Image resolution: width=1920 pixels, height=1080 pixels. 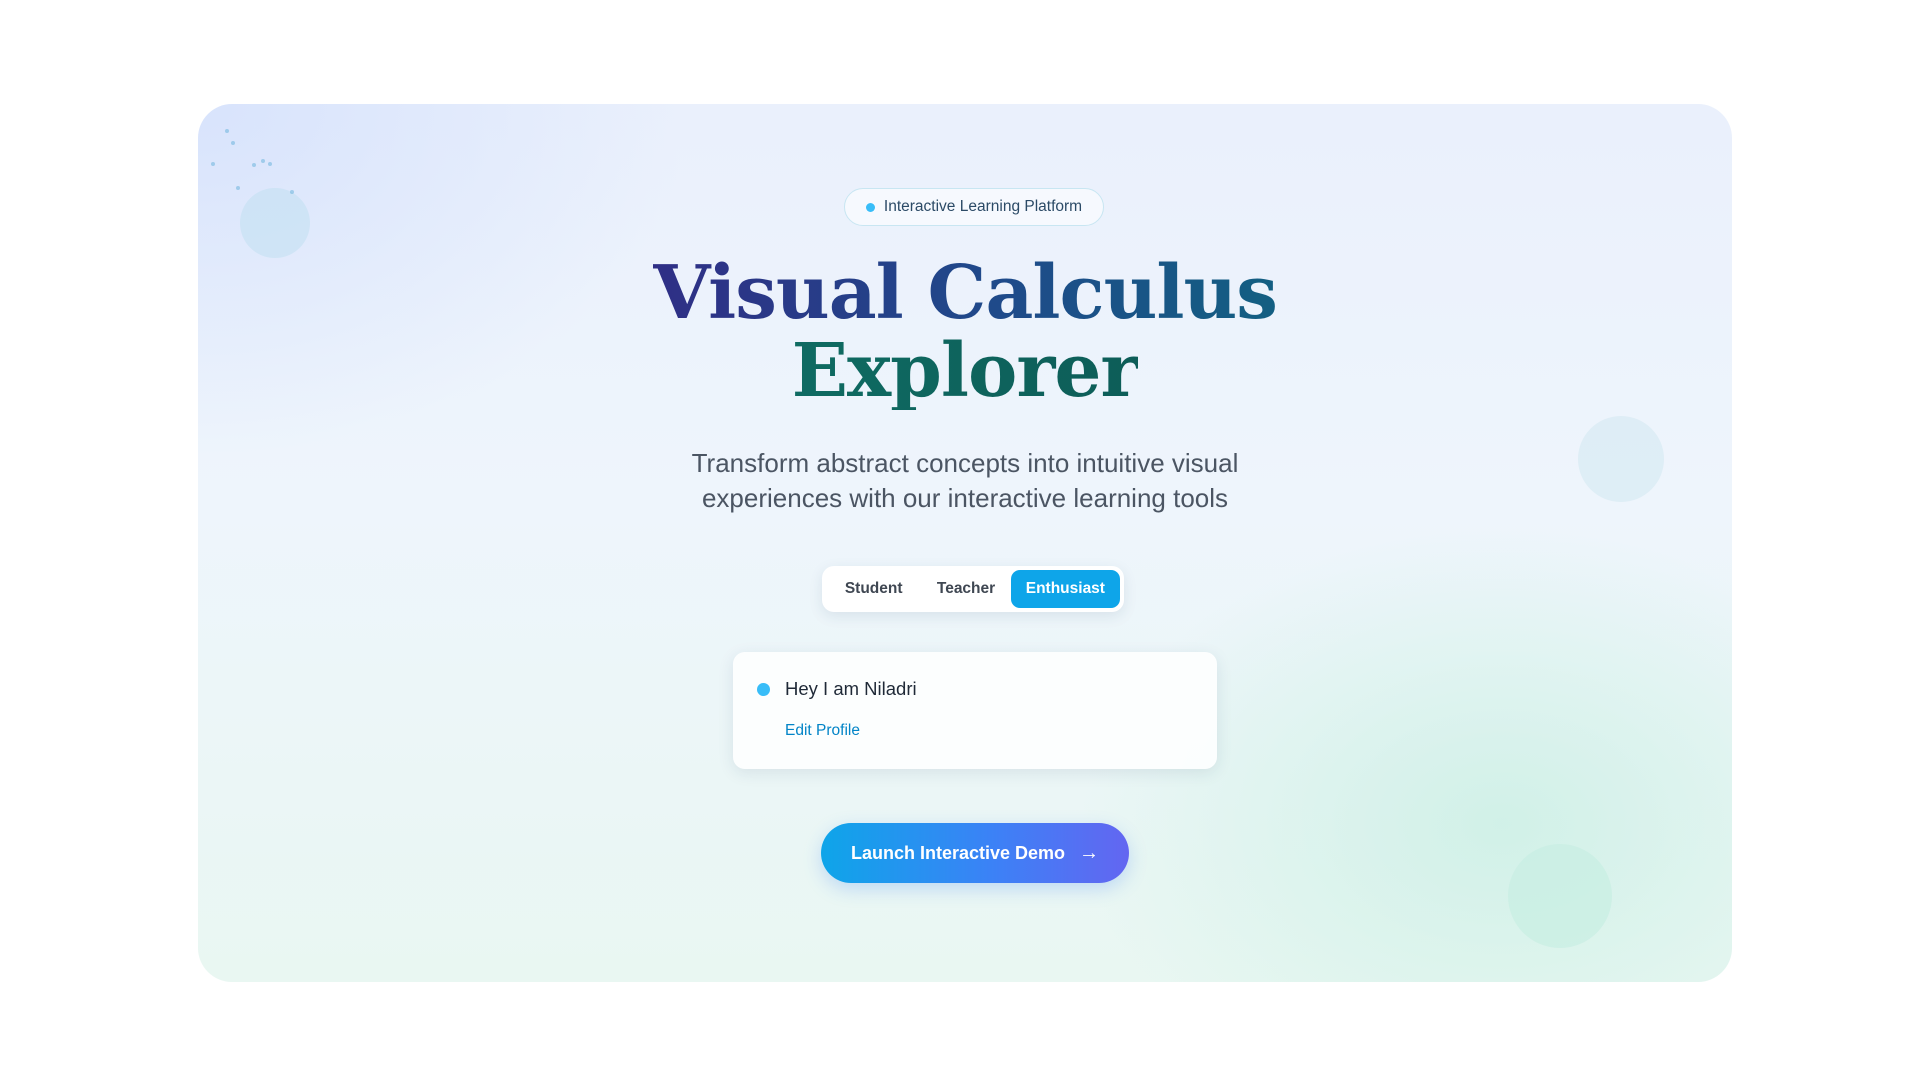 What do you see at coordinates (851, 688) in the screenshot?
I see `profile-greeting: Hey I am Niladri` at bounding box center [851, 688].